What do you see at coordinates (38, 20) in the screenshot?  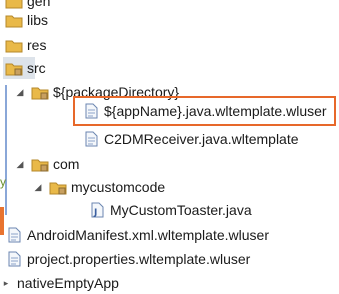 I see `tree-item-label: libs` at bounding box center [38, 20].